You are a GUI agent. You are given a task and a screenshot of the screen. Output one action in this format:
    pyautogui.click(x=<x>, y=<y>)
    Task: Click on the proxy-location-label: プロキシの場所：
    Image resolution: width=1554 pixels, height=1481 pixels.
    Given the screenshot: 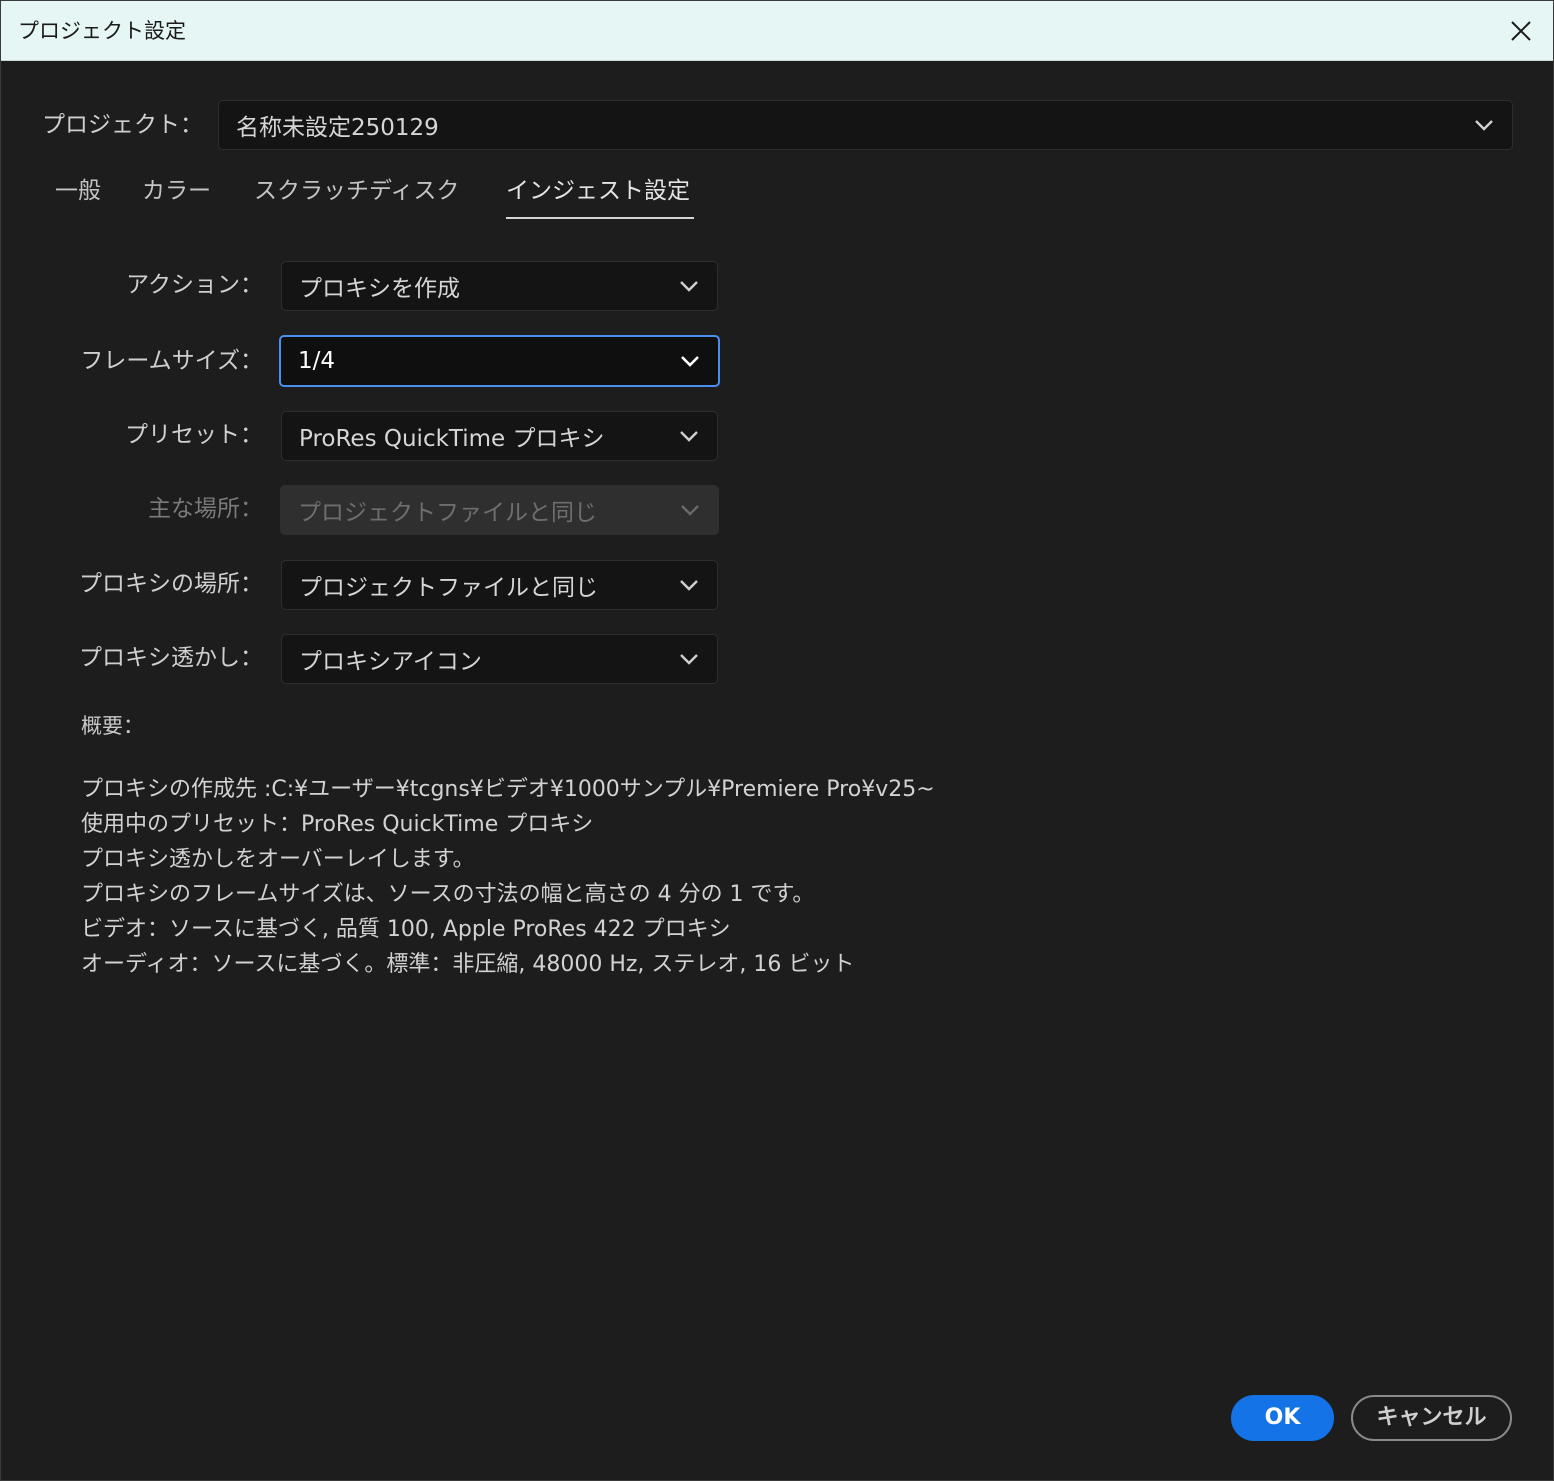 What is the action you would take?
    pyautogui.click(x=171, y=584)
    